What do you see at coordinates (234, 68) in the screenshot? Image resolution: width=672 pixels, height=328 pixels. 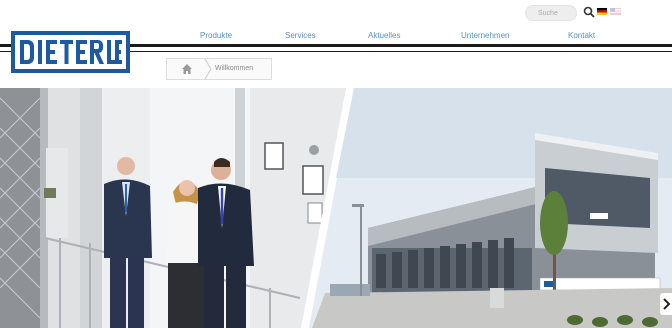 I see `breadcrumb-current: Willkommen` at bounding box center [234, 68].